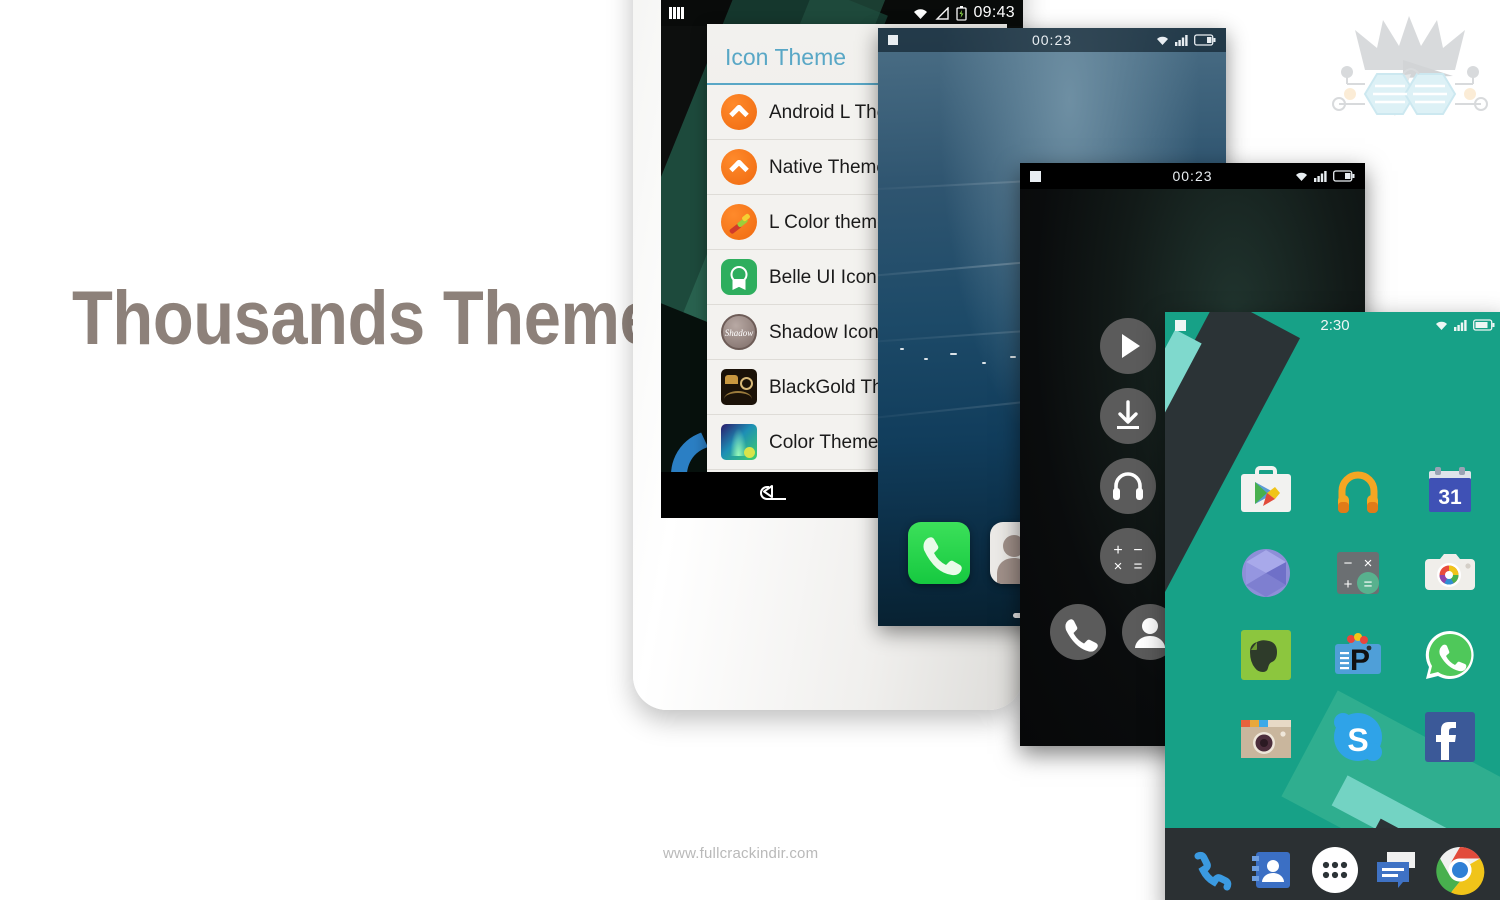 This screenshot has width=1500, height=900. What do you see at coordinates (739, 387) in the screenshot?
I see `blackgold-theme-icon` at bounding box center [739, 387].